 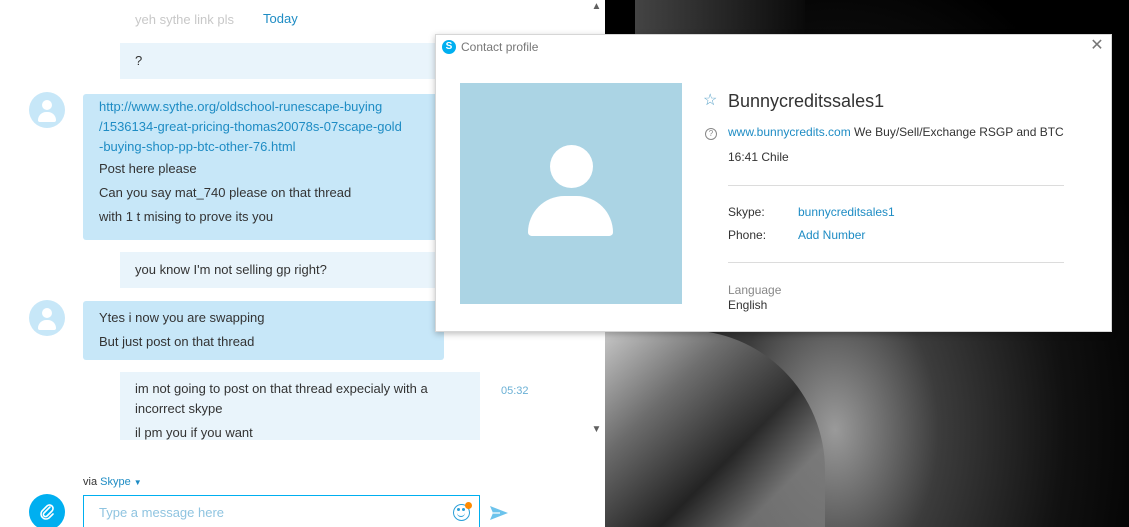 I want to click on via-service: Skype, so click(x=115, y=482).